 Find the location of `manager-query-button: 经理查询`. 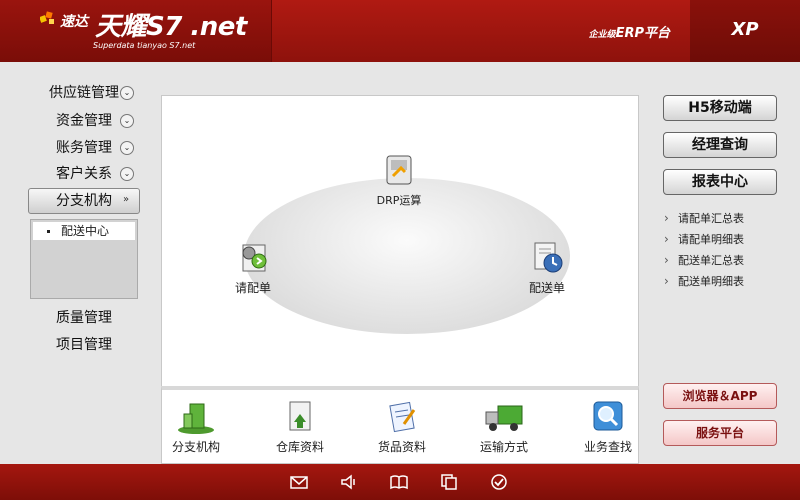

manager-query-button: 经理查询 is located at coordinates (720, 145).